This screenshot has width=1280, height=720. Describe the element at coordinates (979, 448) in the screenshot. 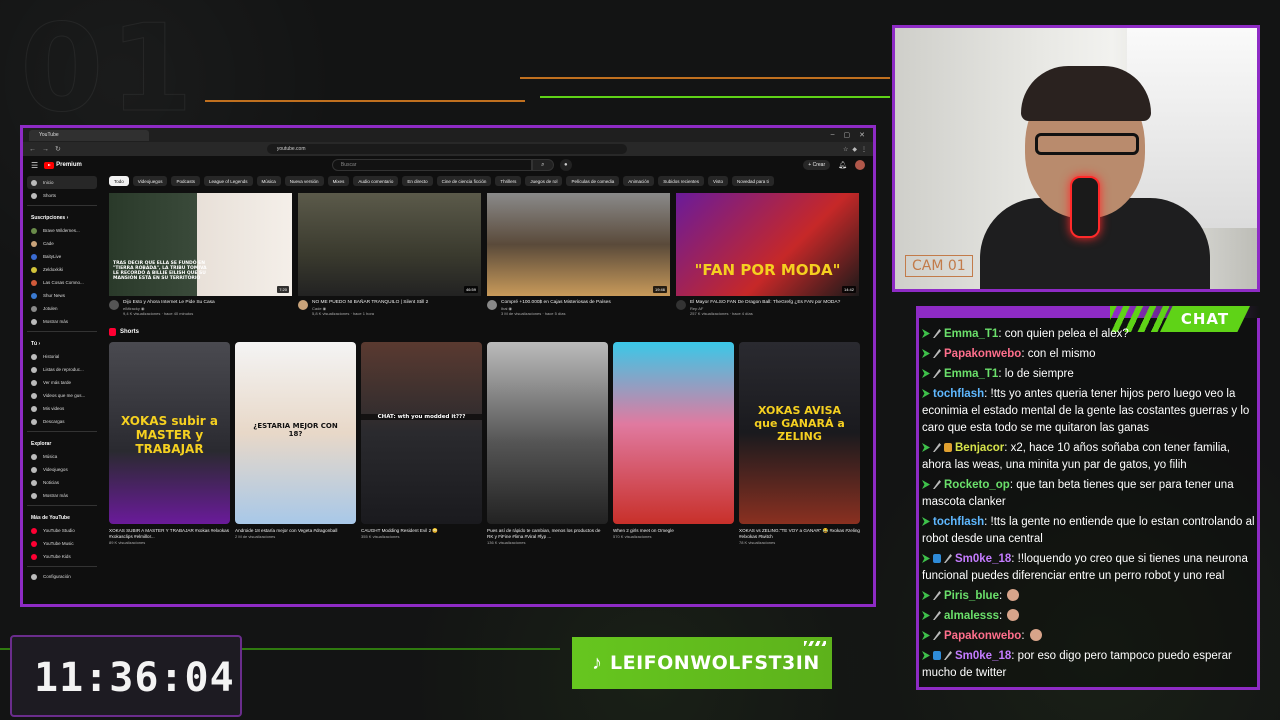

I see `chat-username: Benjacor` at that location.